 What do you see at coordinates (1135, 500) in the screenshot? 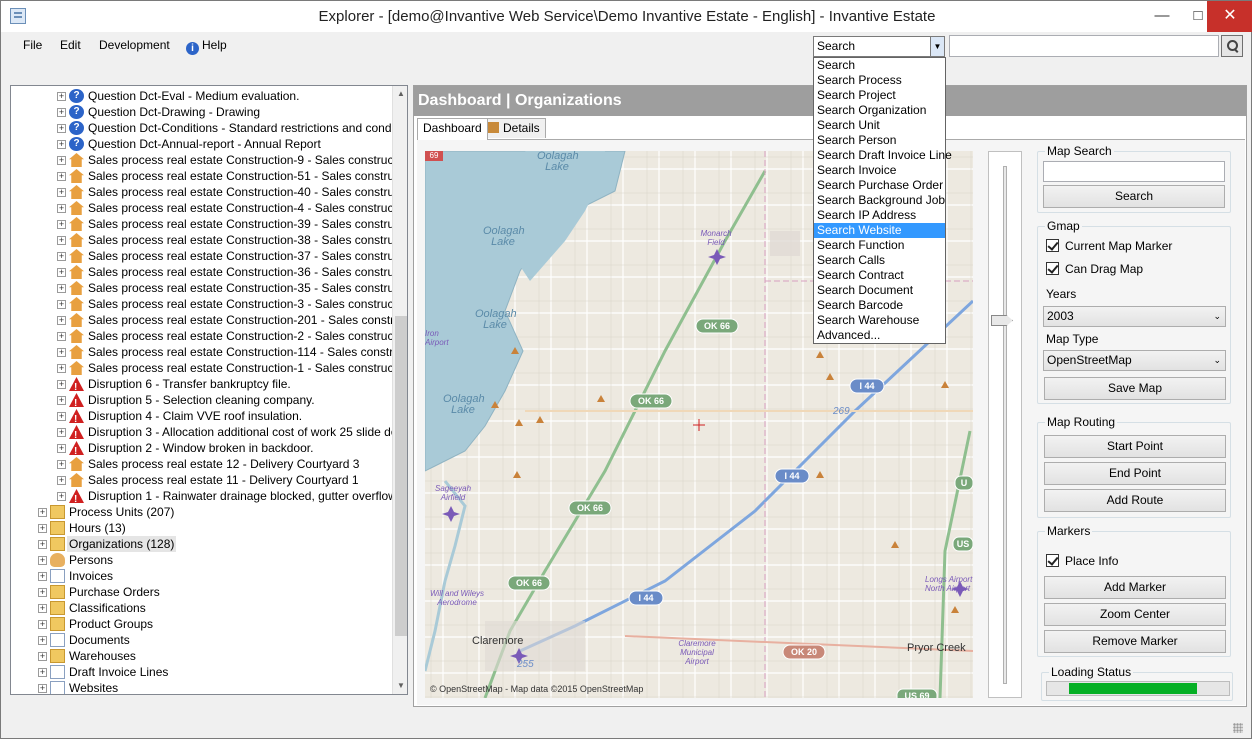
I see `add-route-button: Add Route` at bounding box center [1135, 500].